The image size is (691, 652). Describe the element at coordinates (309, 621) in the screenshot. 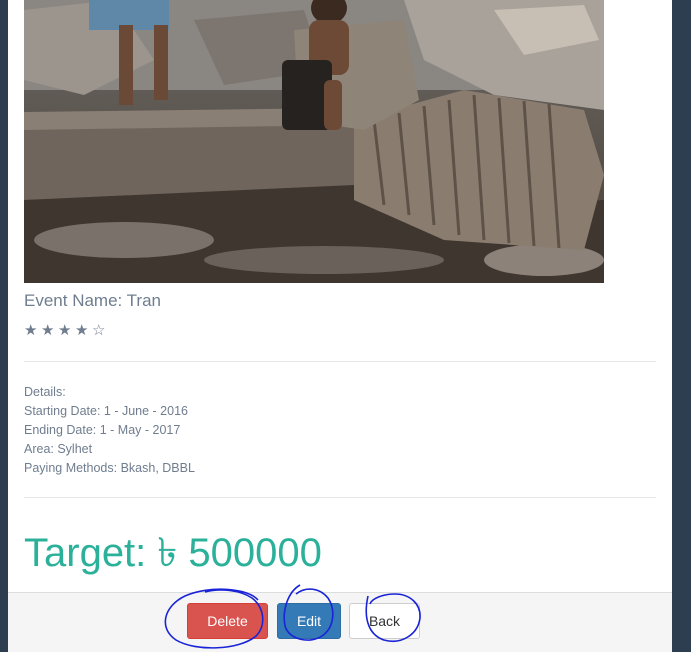

I see `edit-button: Edit` at that location.